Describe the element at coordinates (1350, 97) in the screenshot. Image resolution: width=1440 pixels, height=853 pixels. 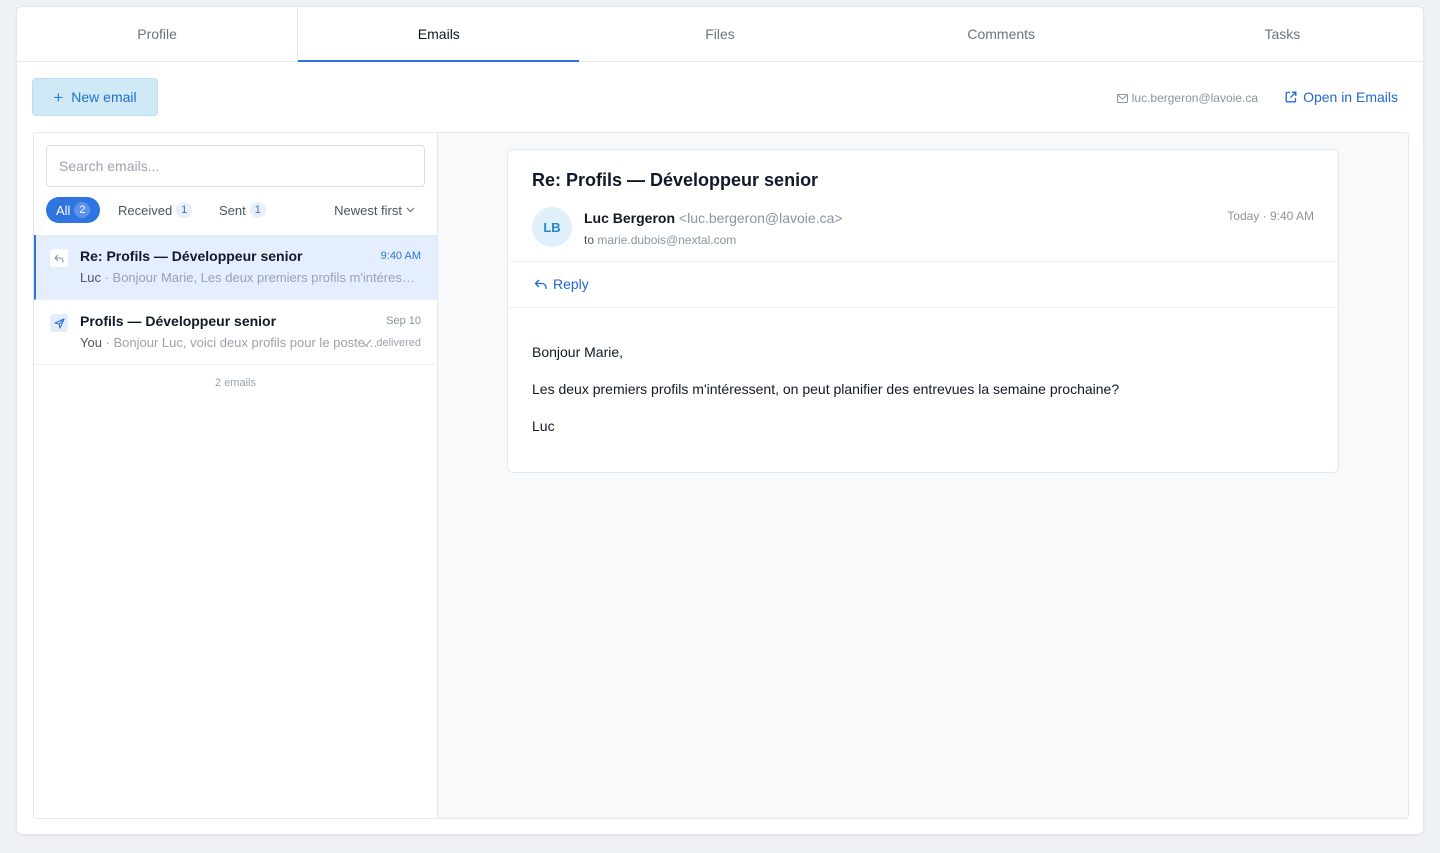
I see `open-in-emails-label: Open in Emails` at that location.